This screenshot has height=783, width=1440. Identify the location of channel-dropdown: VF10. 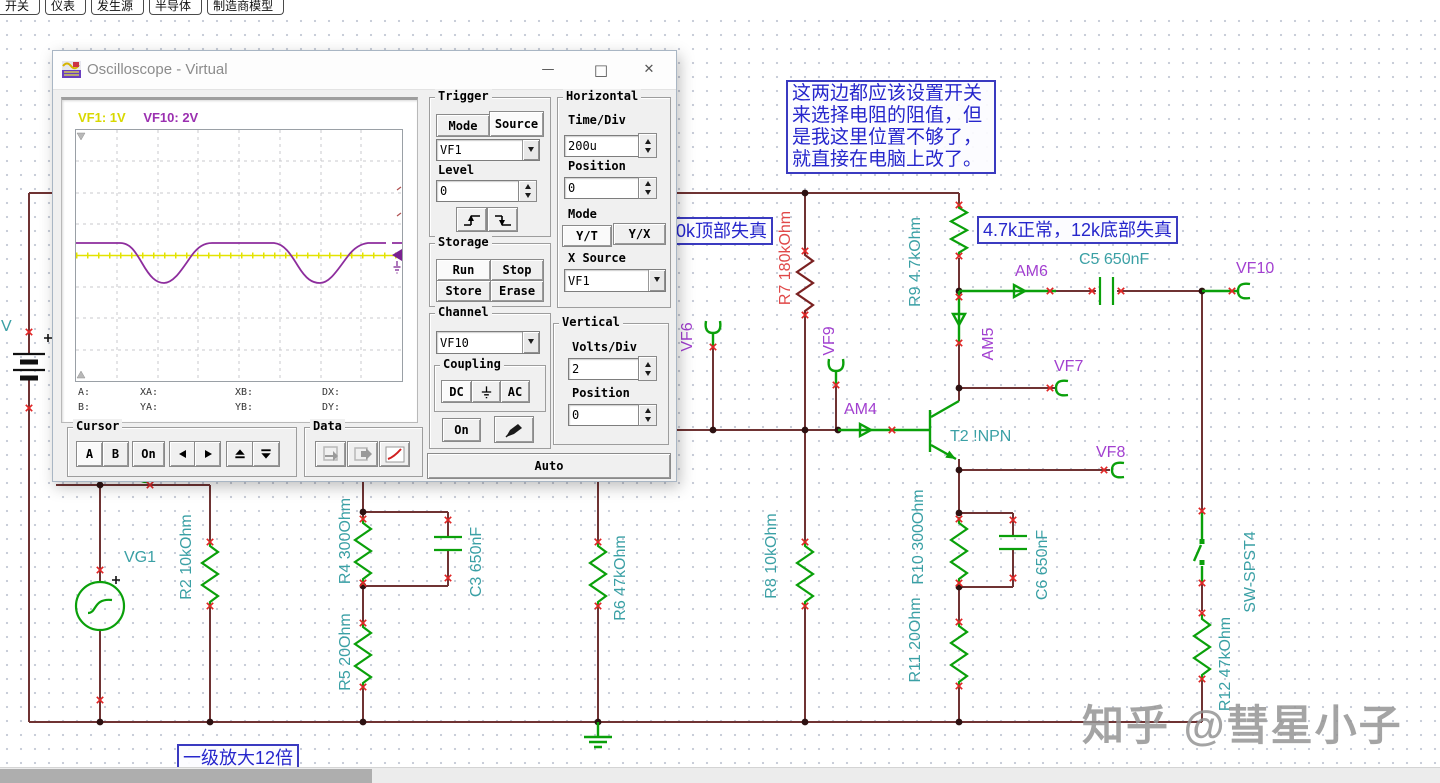
(488, 342).